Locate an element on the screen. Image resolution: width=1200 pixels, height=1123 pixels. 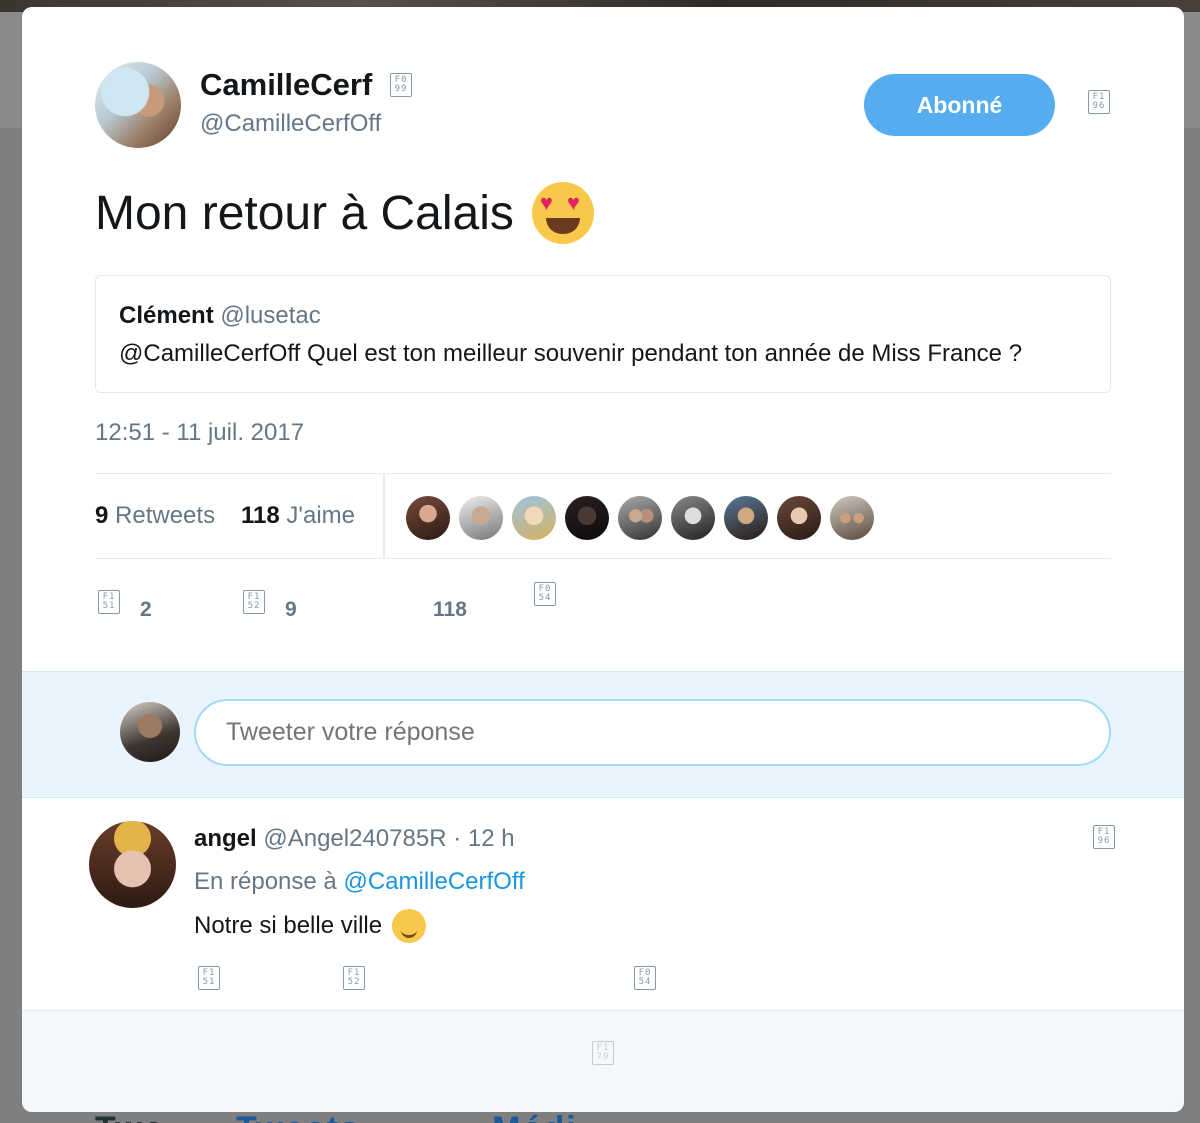
retweets-stat: 9 Retweets is located at coordinates (155, 516).